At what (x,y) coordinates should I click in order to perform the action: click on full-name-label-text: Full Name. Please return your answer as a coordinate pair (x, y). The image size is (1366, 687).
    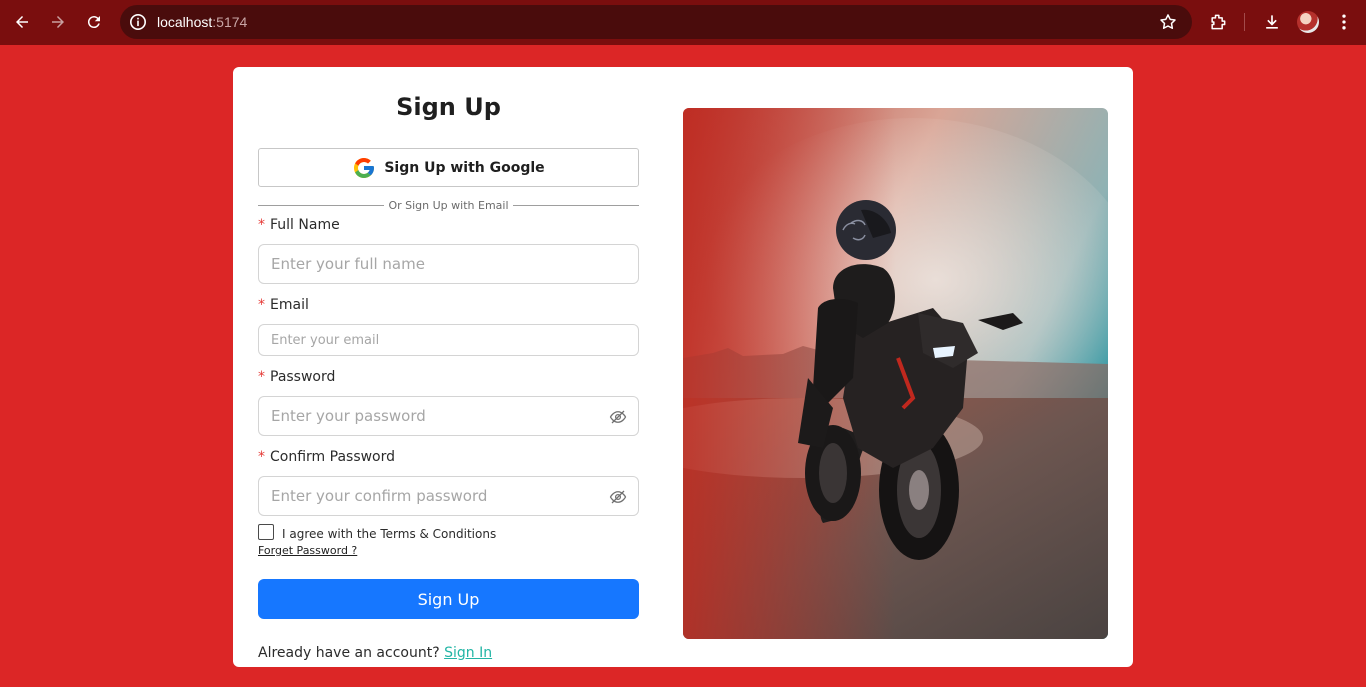
    Looking at the image, I should click on (305, 225).